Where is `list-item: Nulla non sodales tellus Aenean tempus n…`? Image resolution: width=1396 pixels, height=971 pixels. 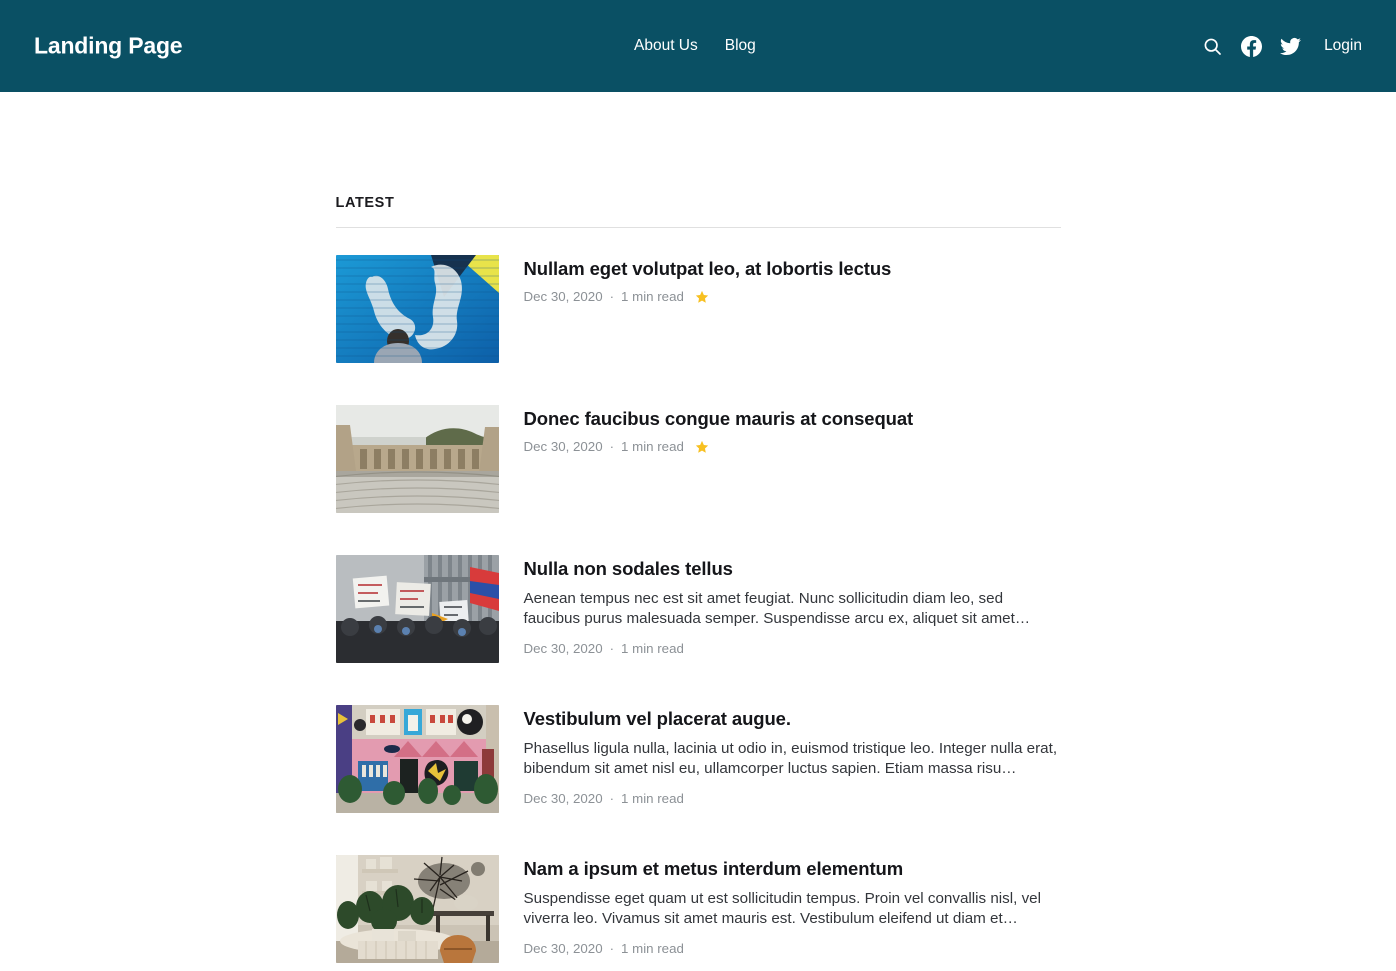
list-item: Nulla non sodales tellus Aenean tempus n… is located at coordinates (698, 630).